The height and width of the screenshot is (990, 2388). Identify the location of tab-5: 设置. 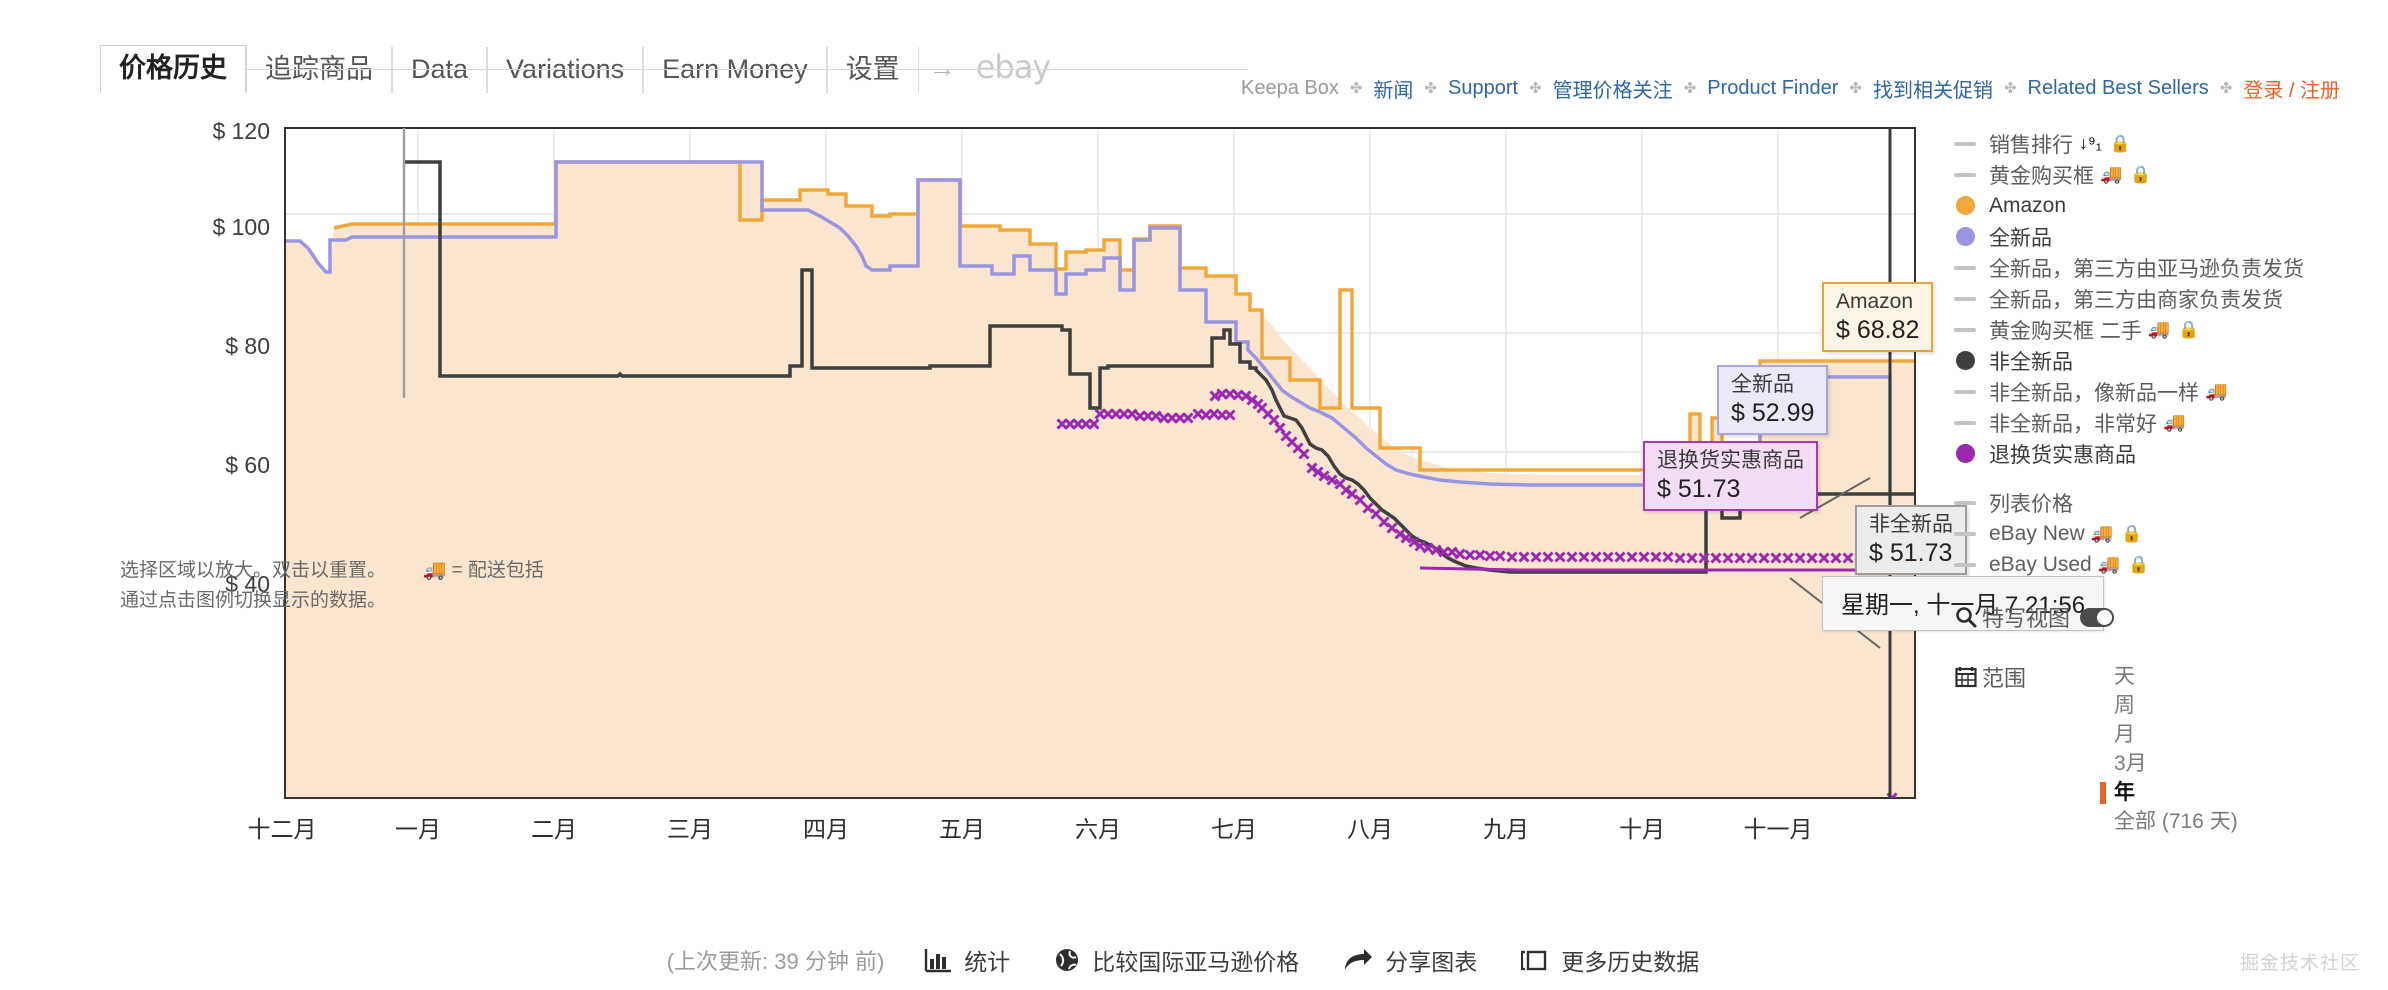
(872, 70).